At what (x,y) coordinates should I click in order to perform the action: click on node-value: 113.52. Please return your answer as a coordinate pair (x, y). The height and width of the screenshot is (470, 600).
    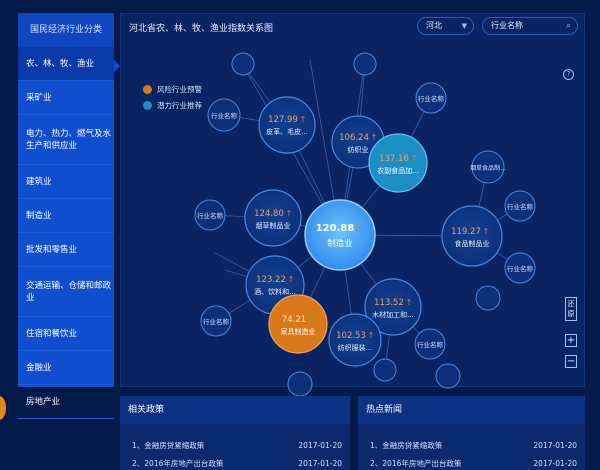
    Looking at the image, I should click on (389, 303).